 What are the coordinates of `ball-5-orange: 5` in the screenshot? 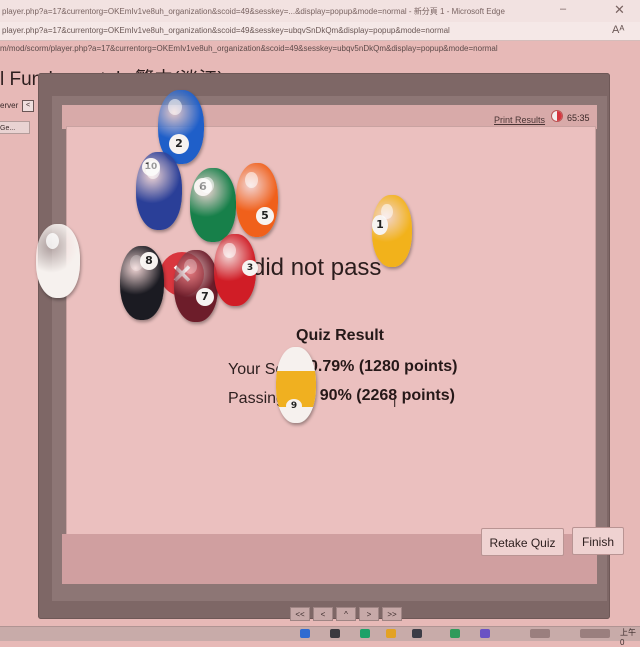 It's located at (257, 200).